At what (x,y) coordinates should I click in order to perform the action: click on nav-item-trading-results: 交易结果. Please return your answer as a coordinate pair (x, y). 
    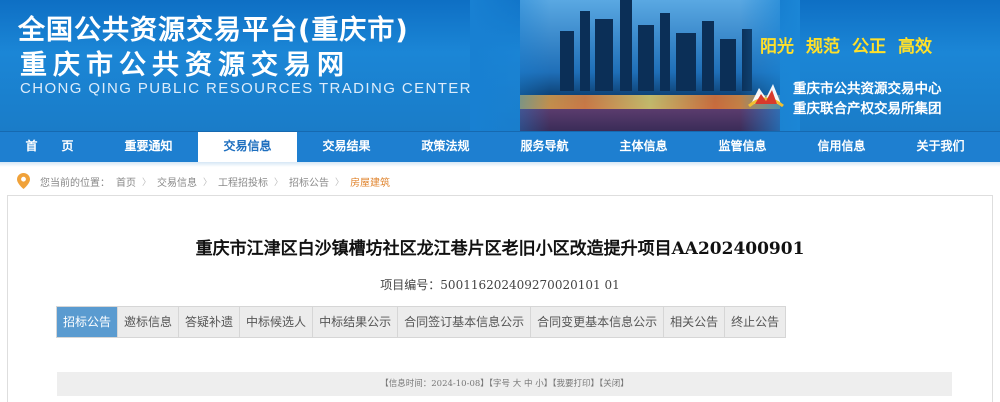
    Looking at the image, I should click on (346, 147).